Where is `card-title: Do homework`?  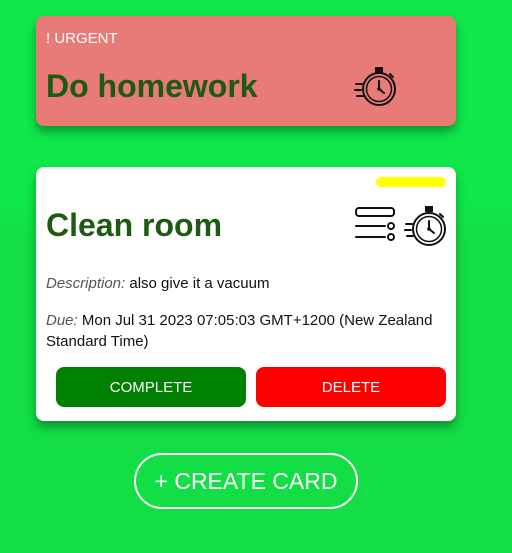 card-title: Do homework is located at coordinates (152, 86).